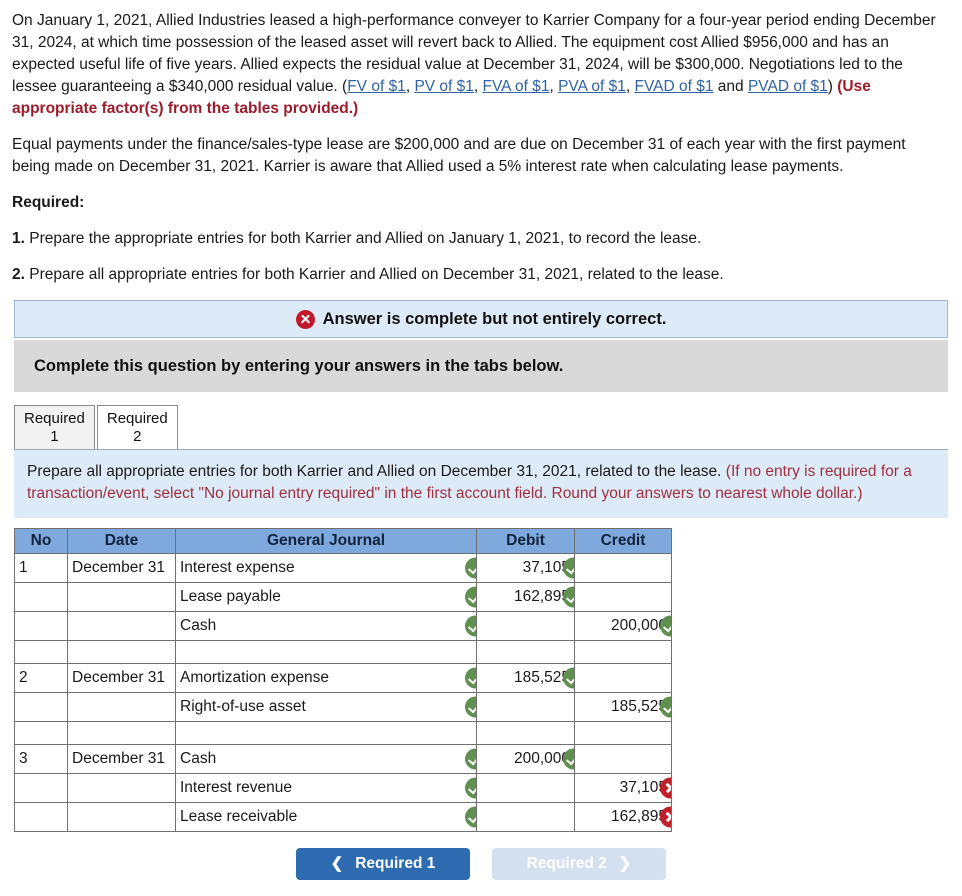  I want to click on cell-credit: 37,105, so click(623, 787).